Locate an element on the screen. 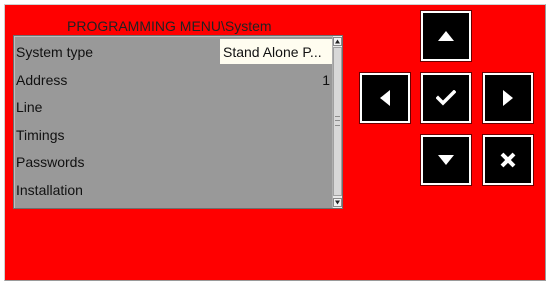 The width and height of the screenshot is (549, 282). menu-title: PROGRAMMING MENU\System is located at coordinates (169, 26).